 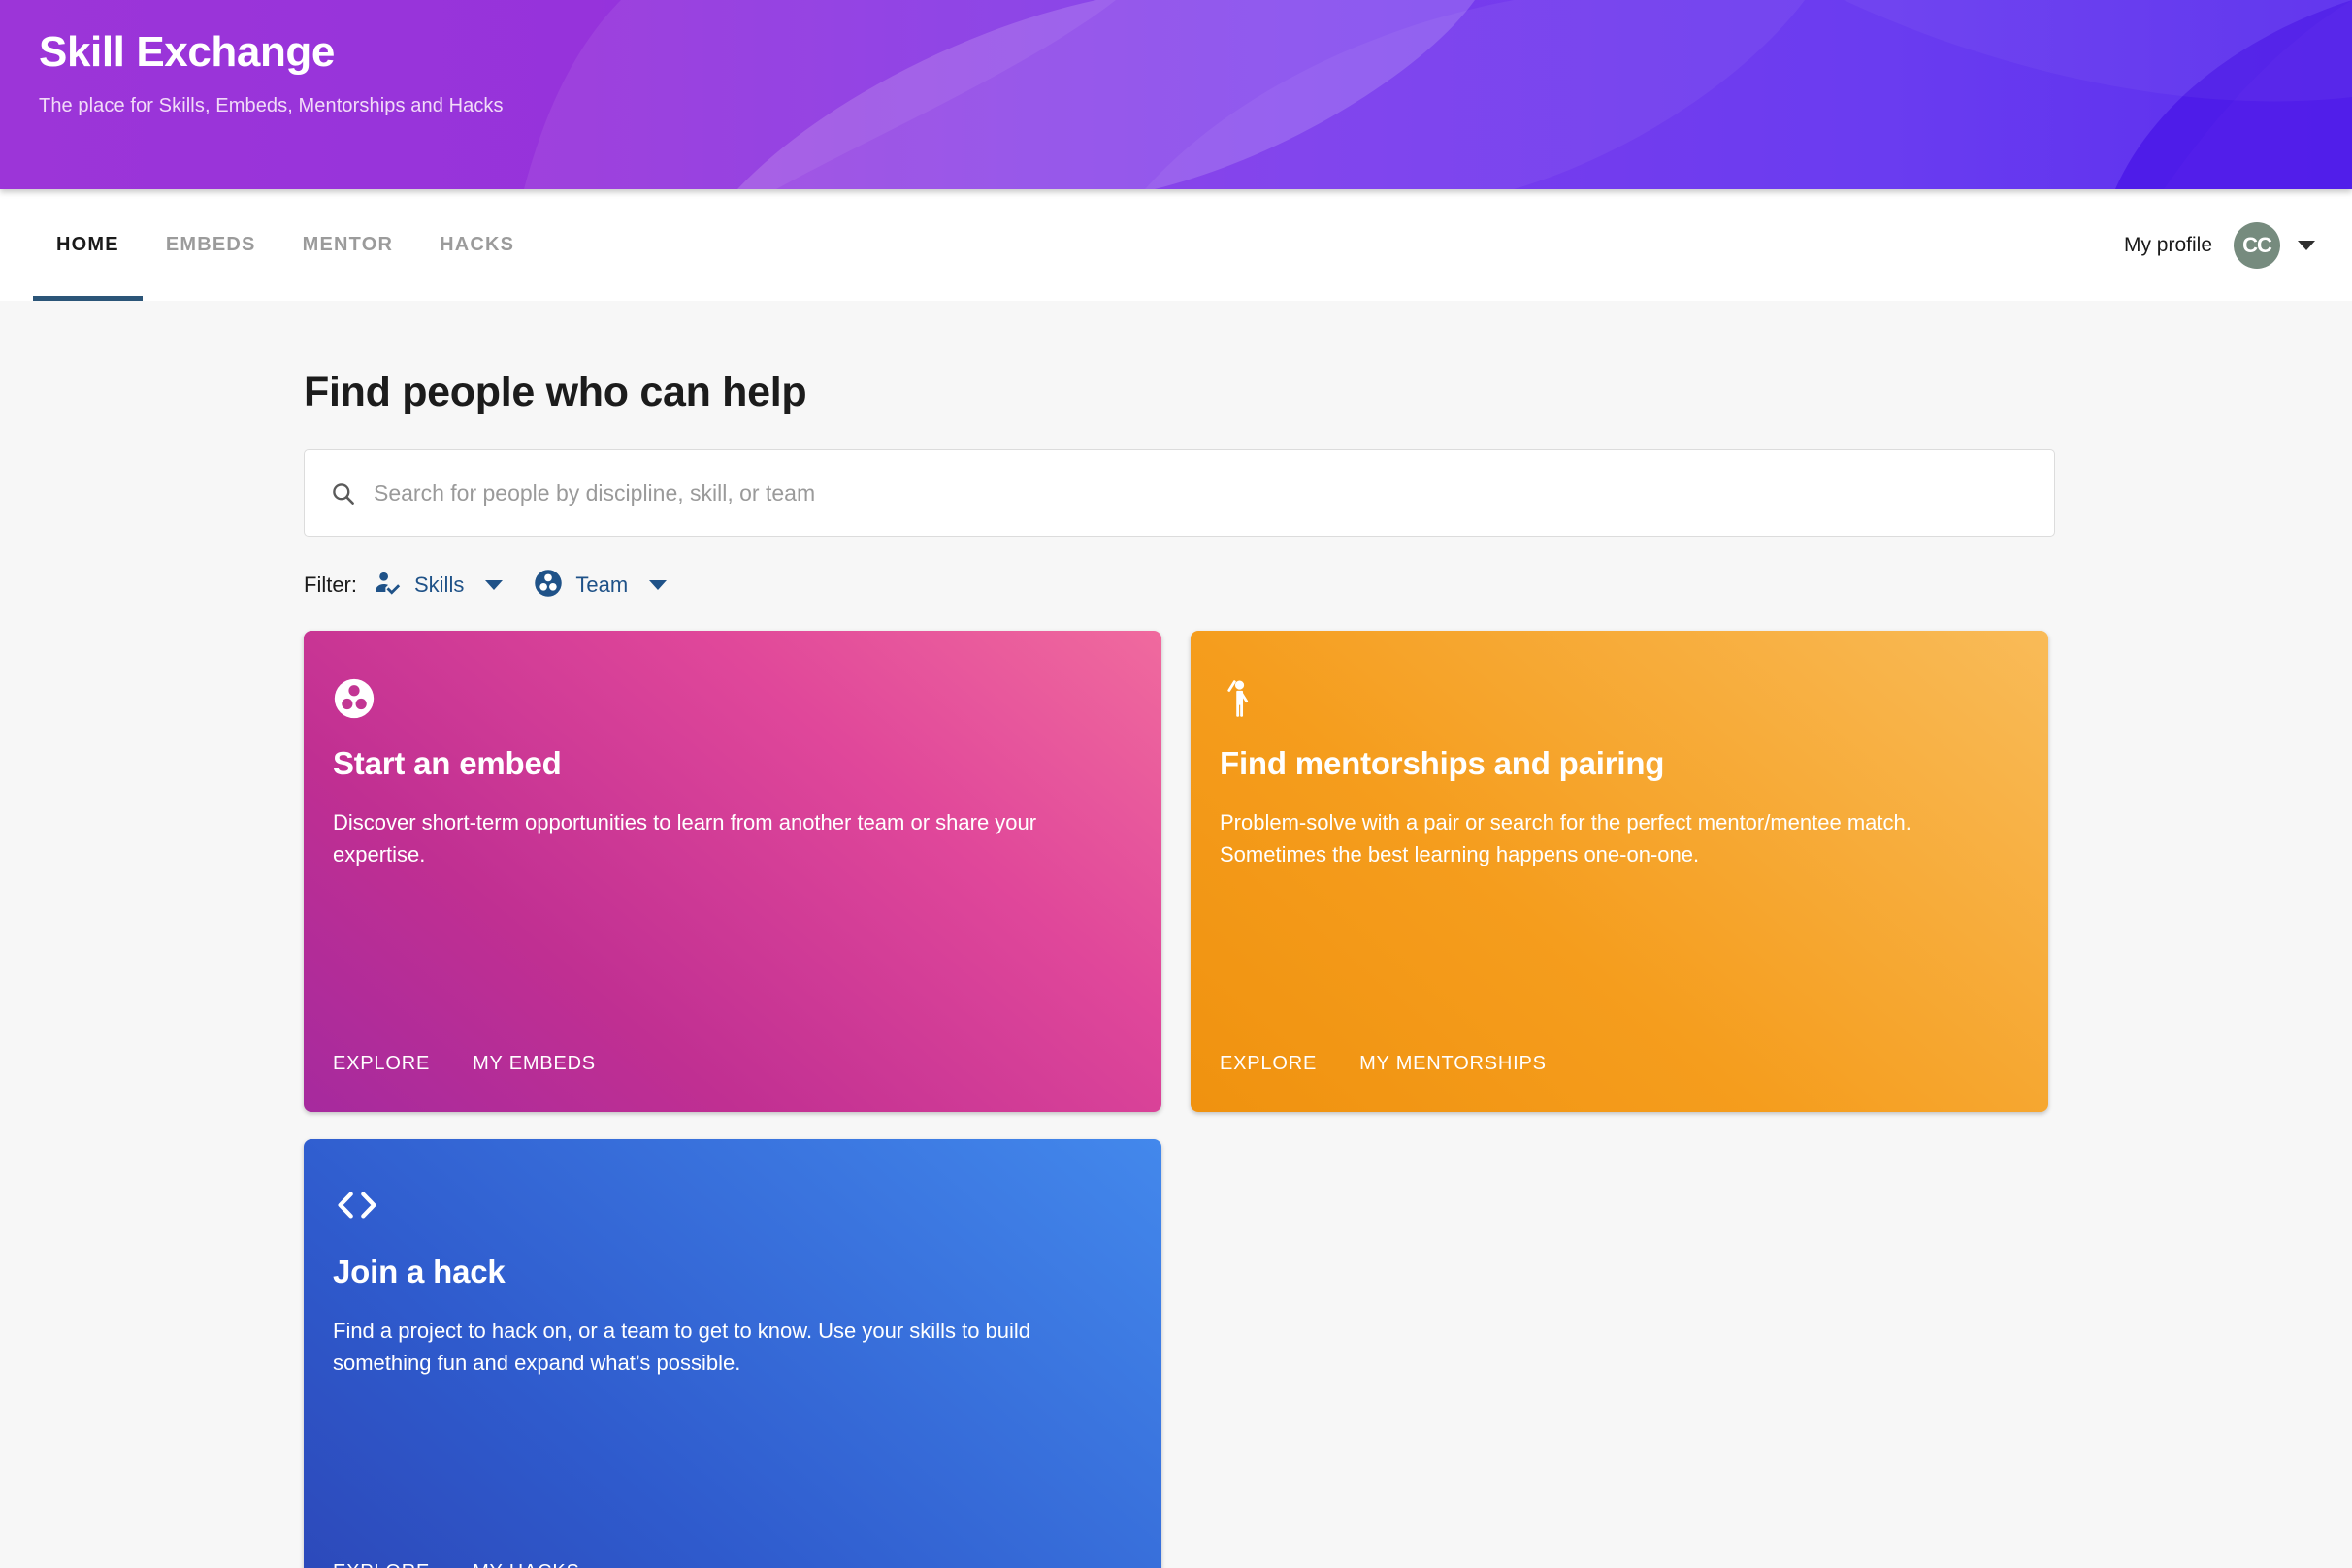 I want to click on code-brackets-icon, so click(x=732, y=1207).